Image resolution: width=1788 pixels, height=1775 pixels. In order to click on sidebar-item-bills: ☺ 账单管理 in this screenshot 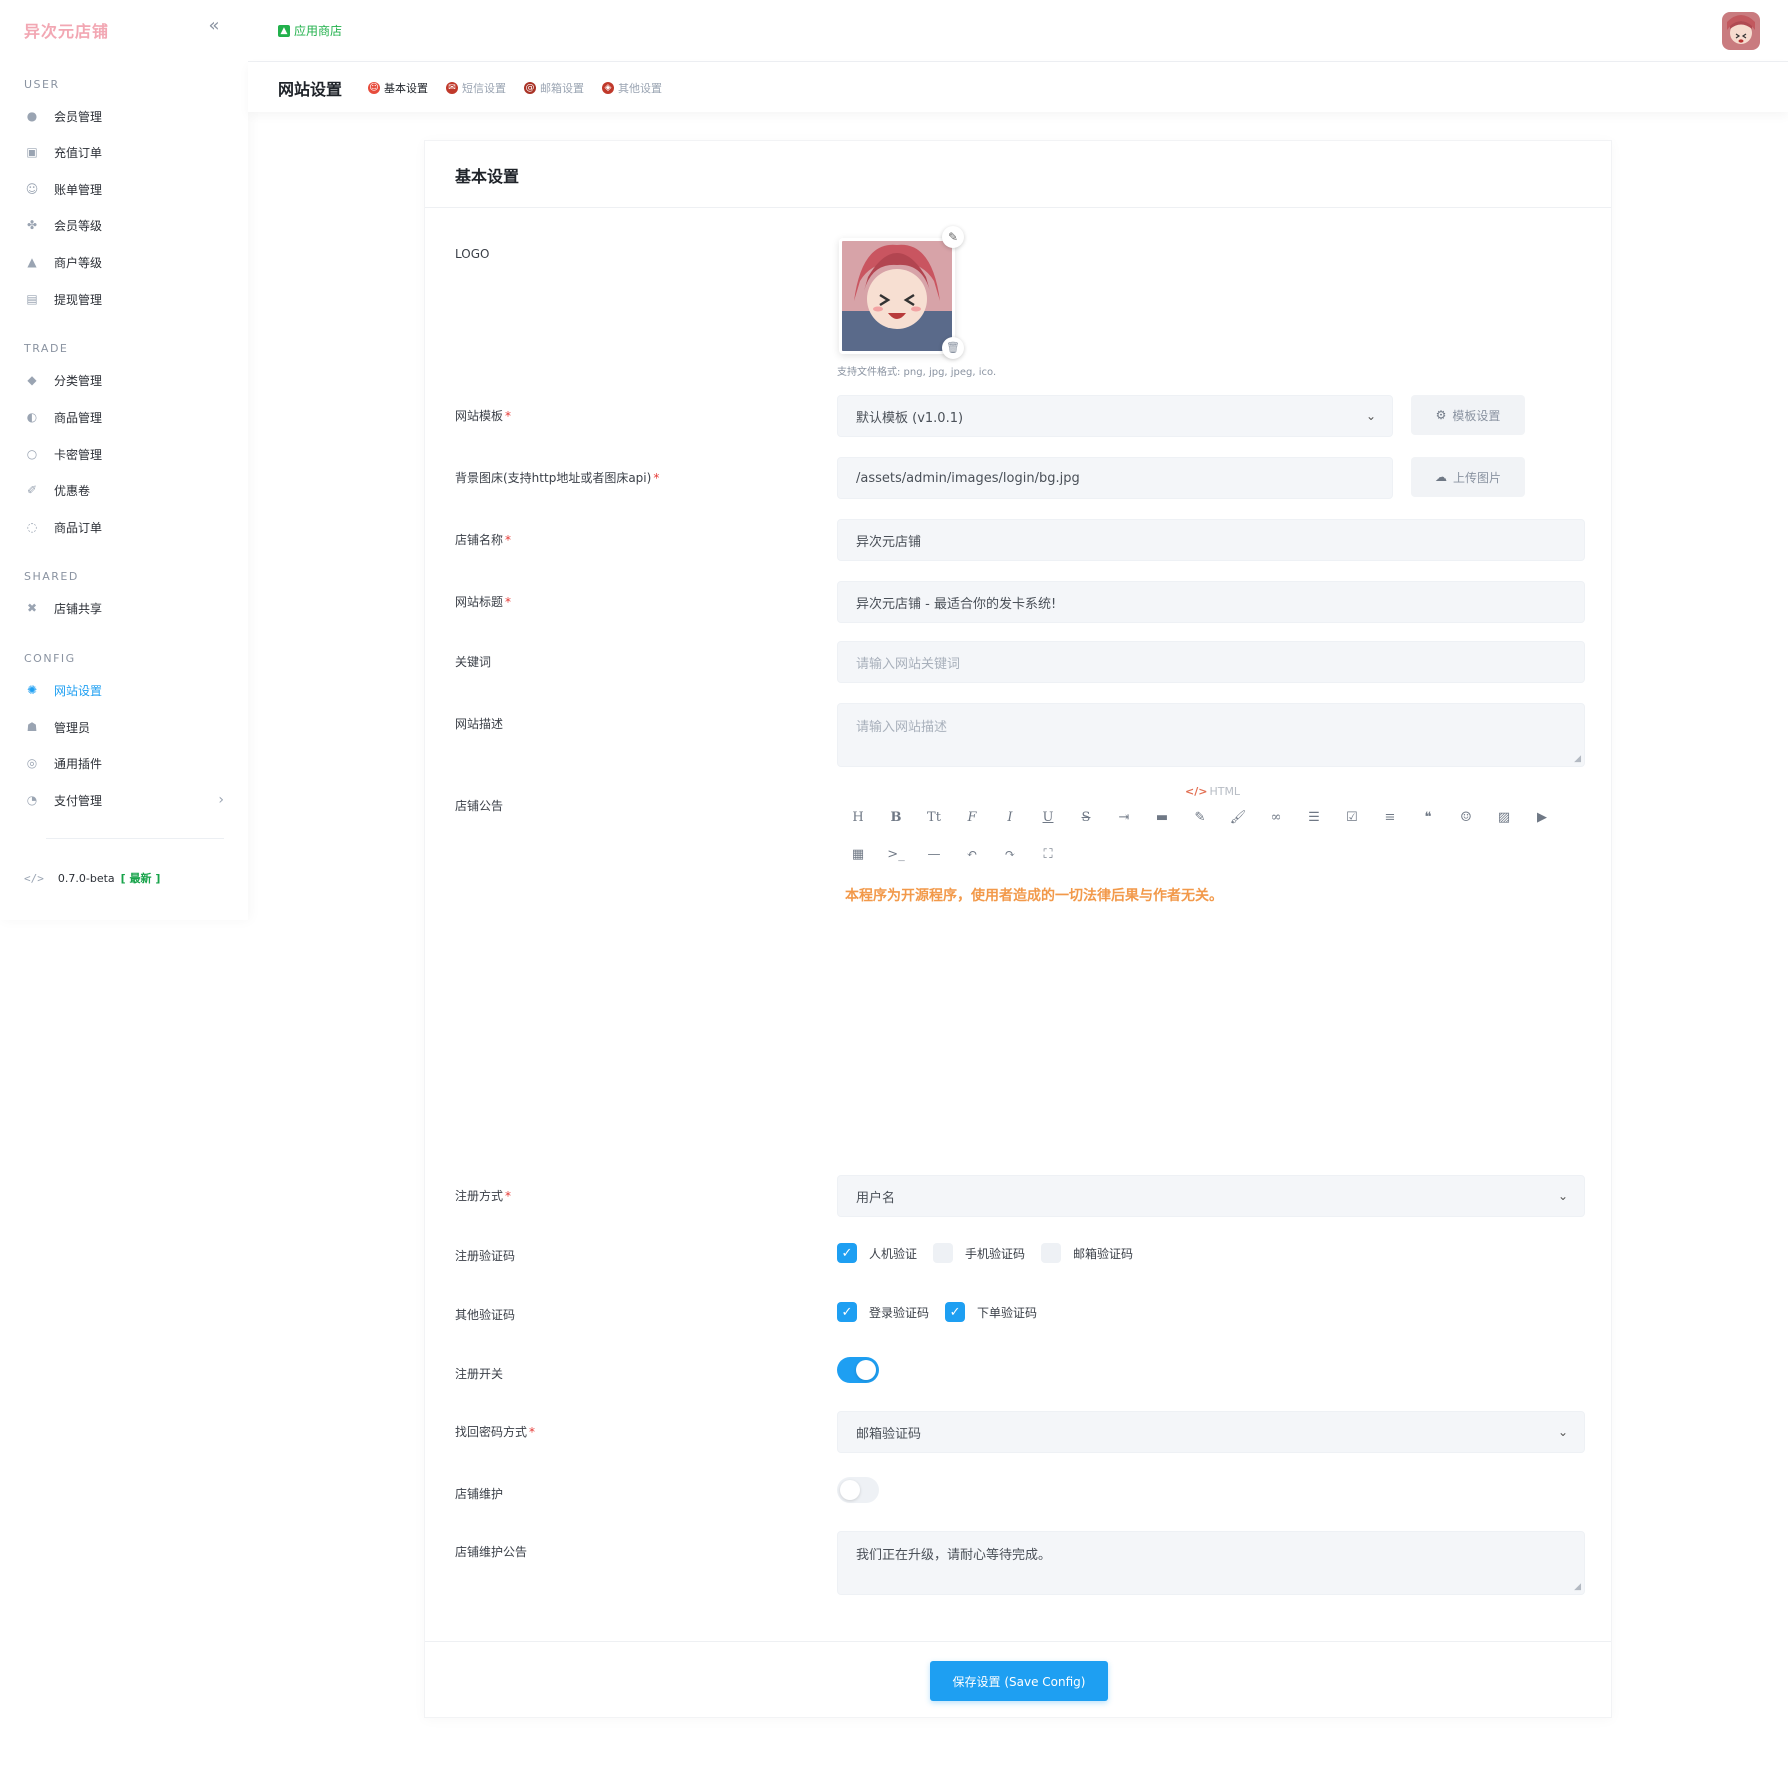, I will do `click(126, 189)`.